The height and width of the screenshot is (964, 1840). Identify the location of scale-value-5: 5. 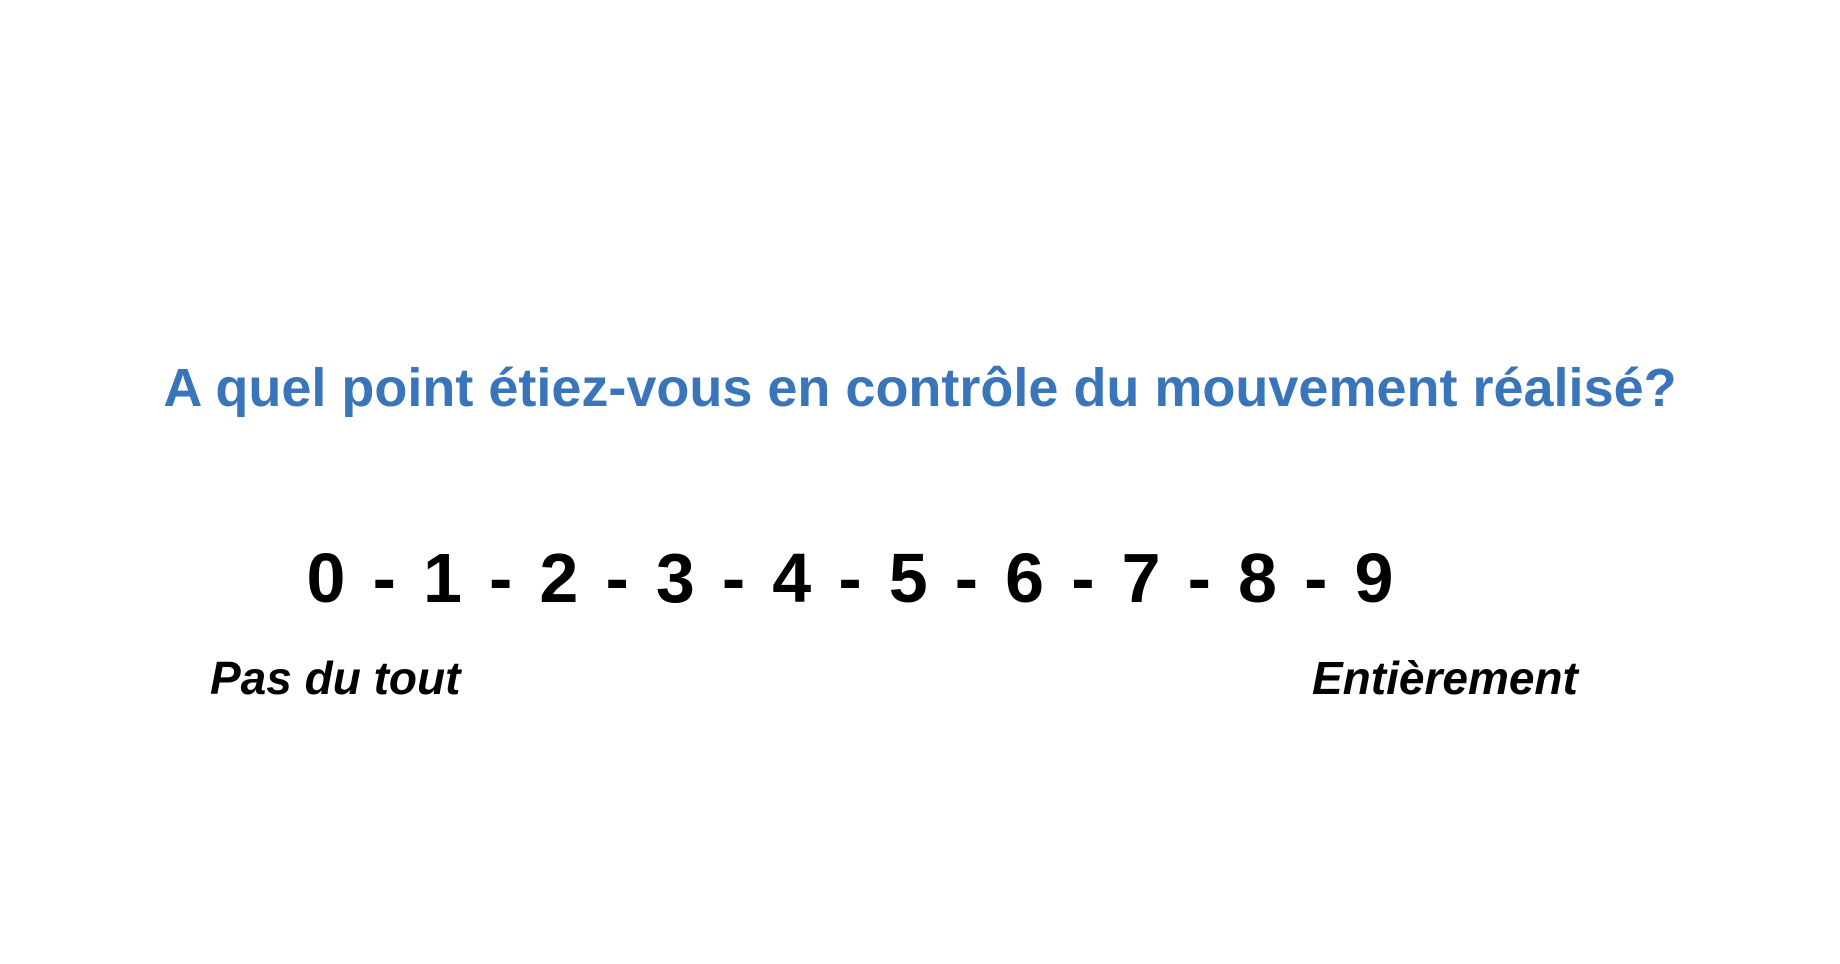
(908, 578).